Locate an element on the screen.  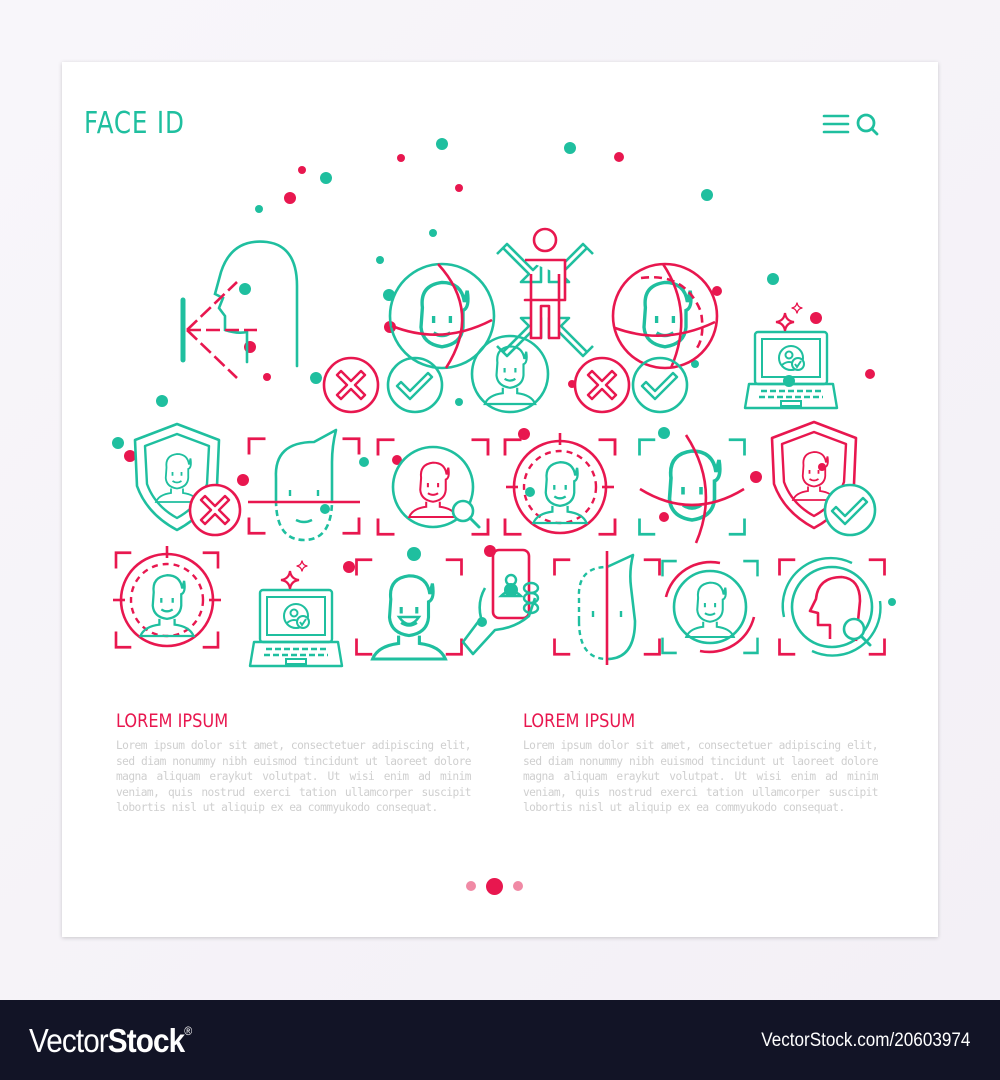
pagination-dots is located at coordinates (494, 886).